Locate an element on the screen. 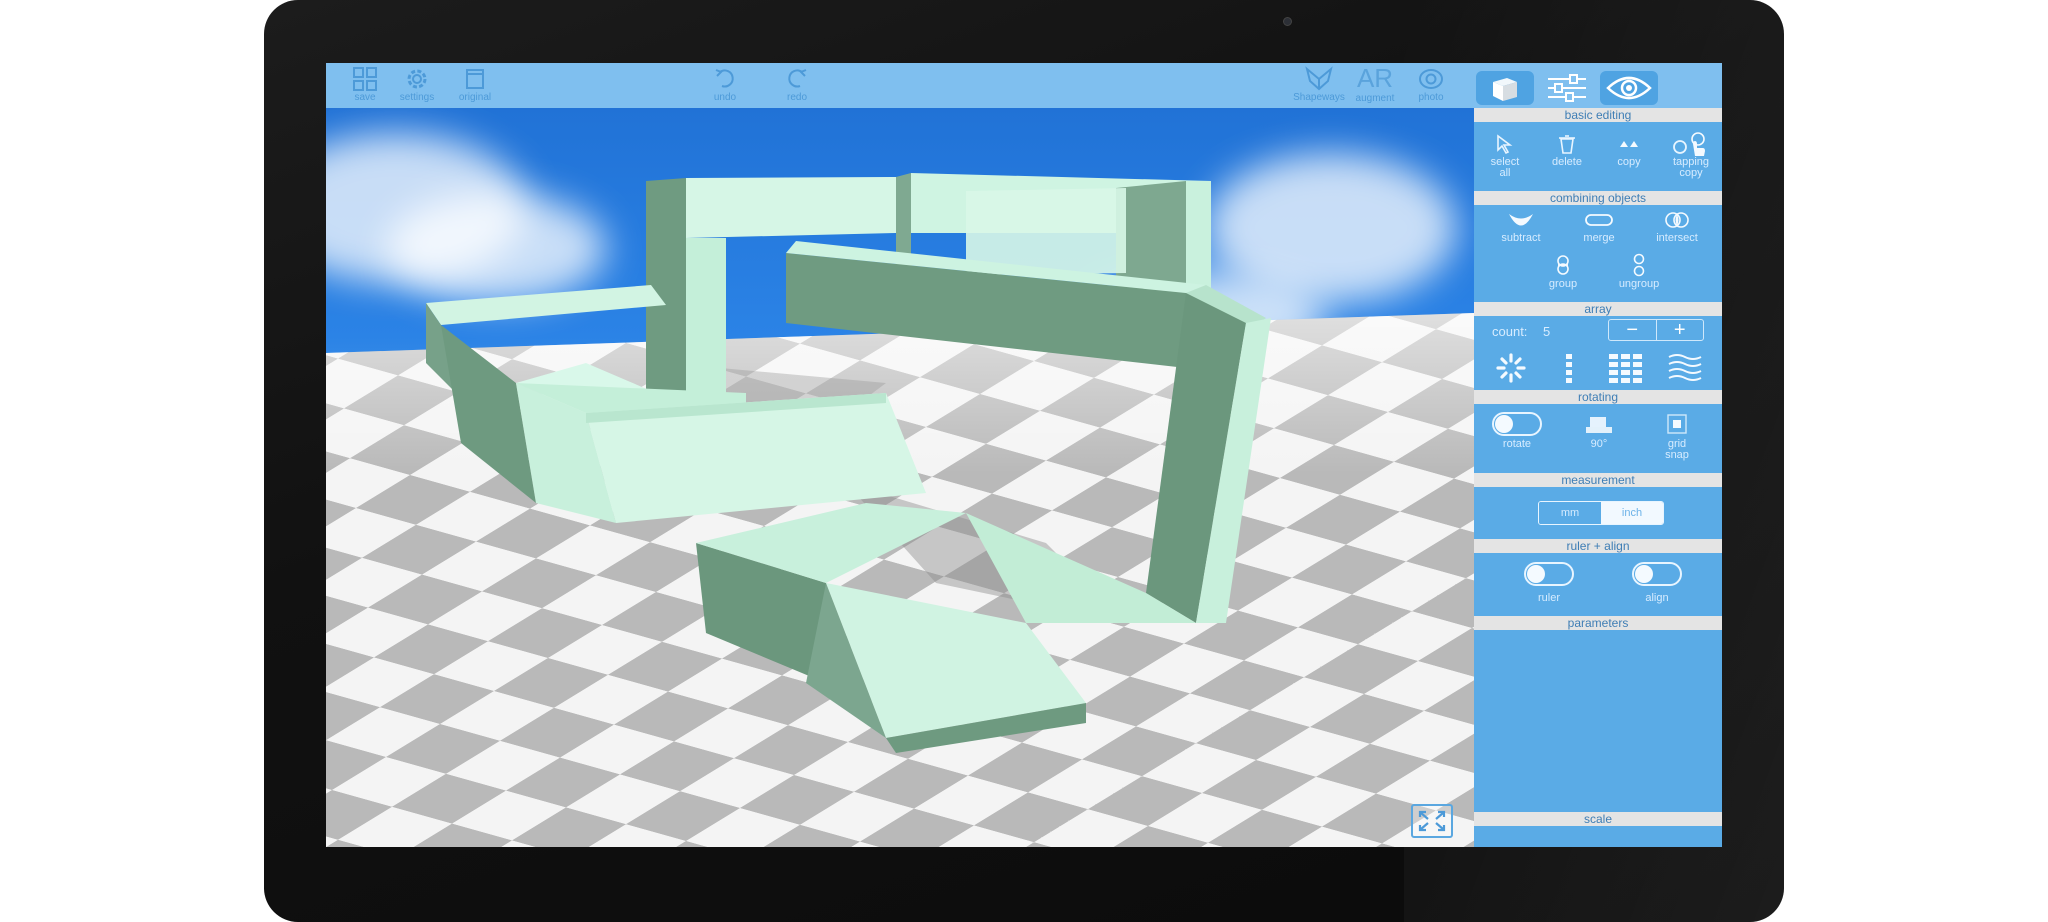 The height and width of the screenshot is (922, 2048). settings-button: settings is located at coordinates (417, 85).